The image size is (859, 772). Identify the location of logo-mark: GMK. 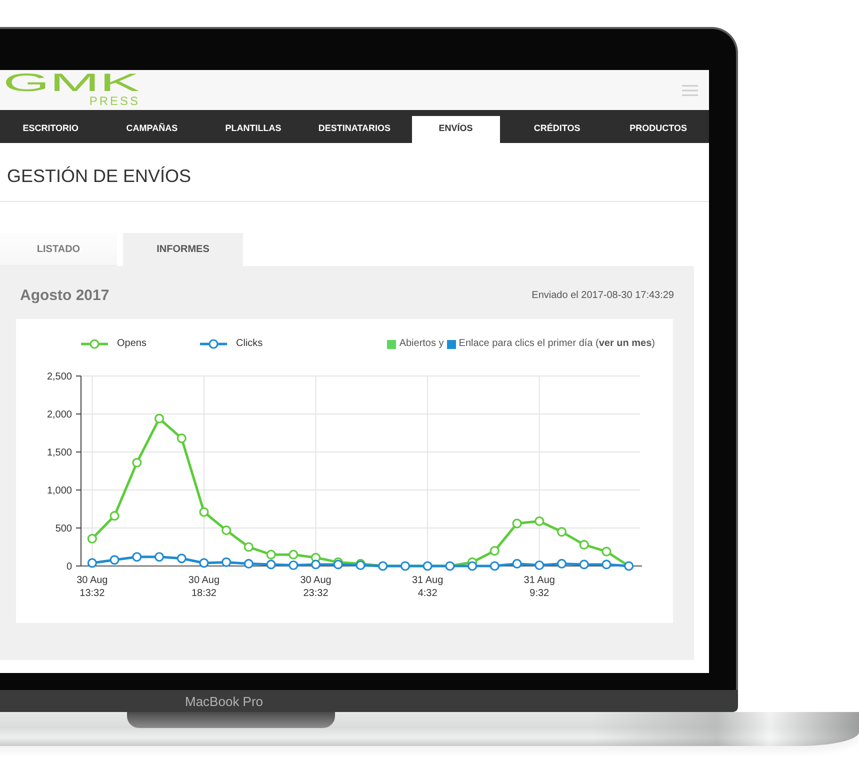
(71, 83).